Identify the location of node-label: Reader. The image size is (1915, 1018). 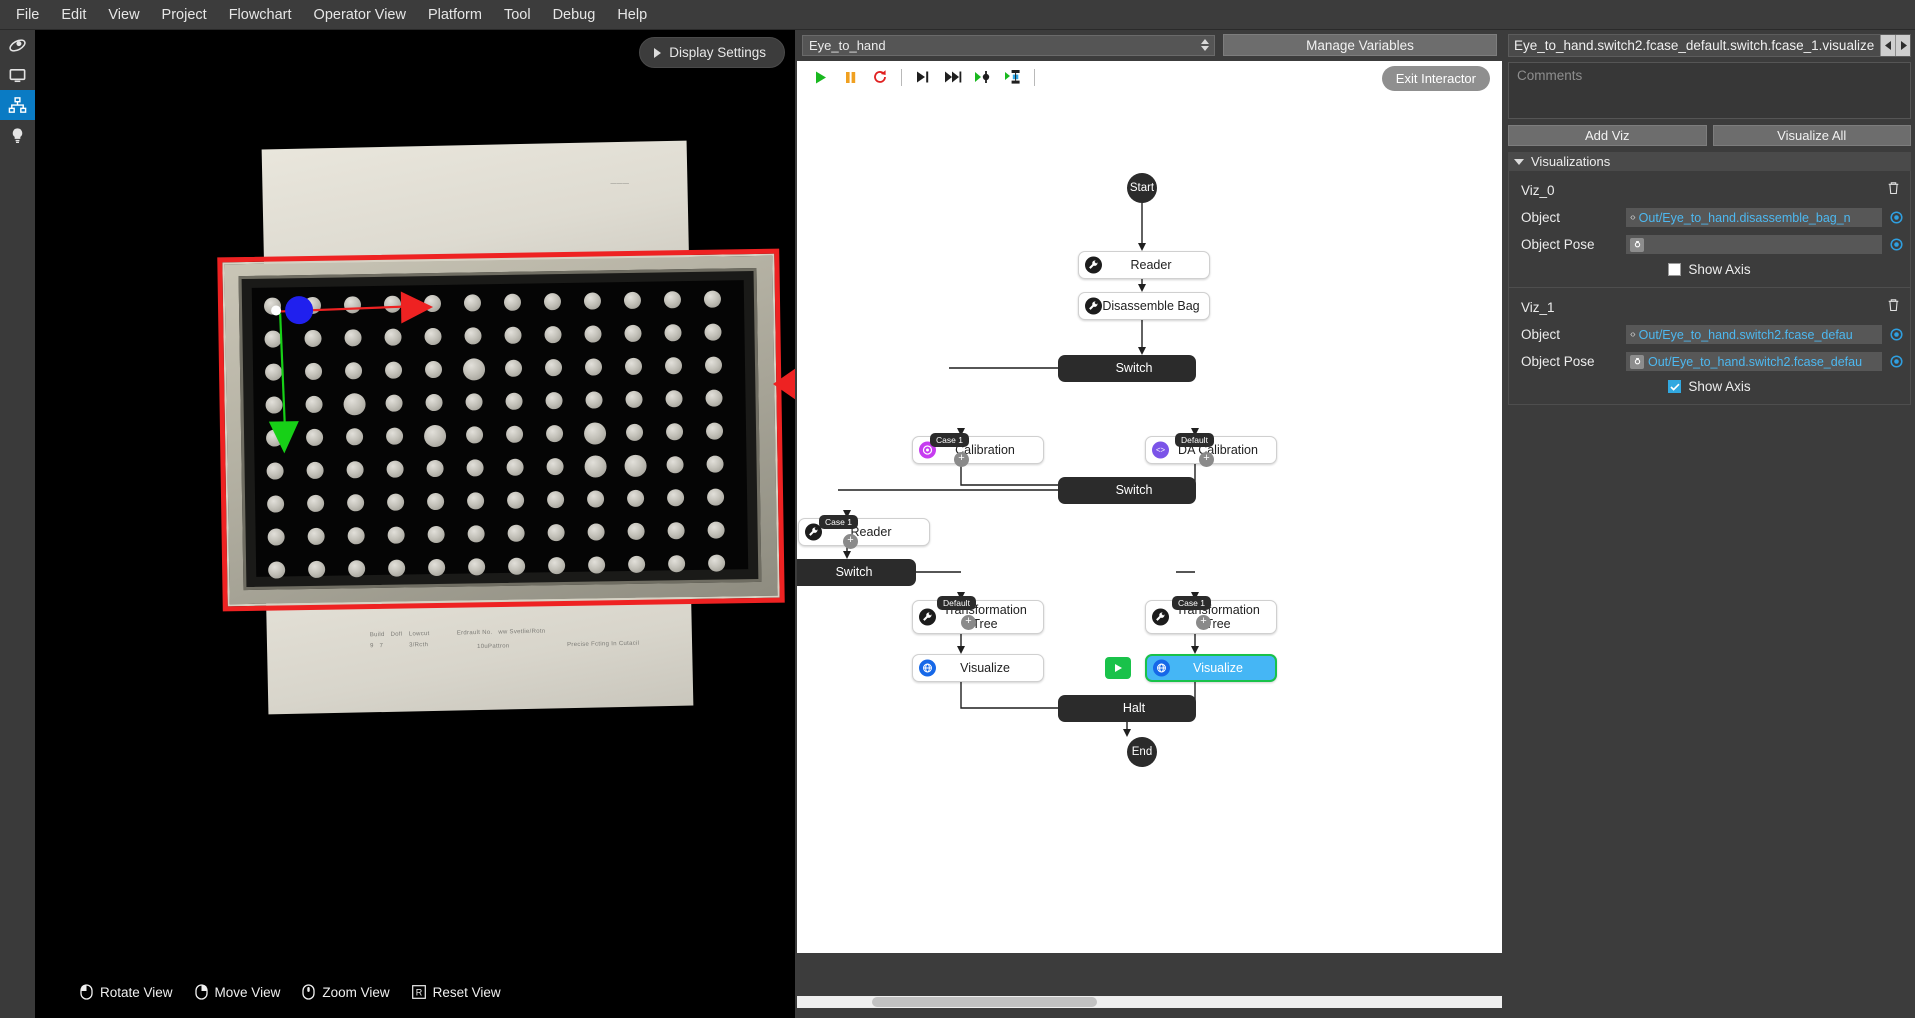
(1151, 264).